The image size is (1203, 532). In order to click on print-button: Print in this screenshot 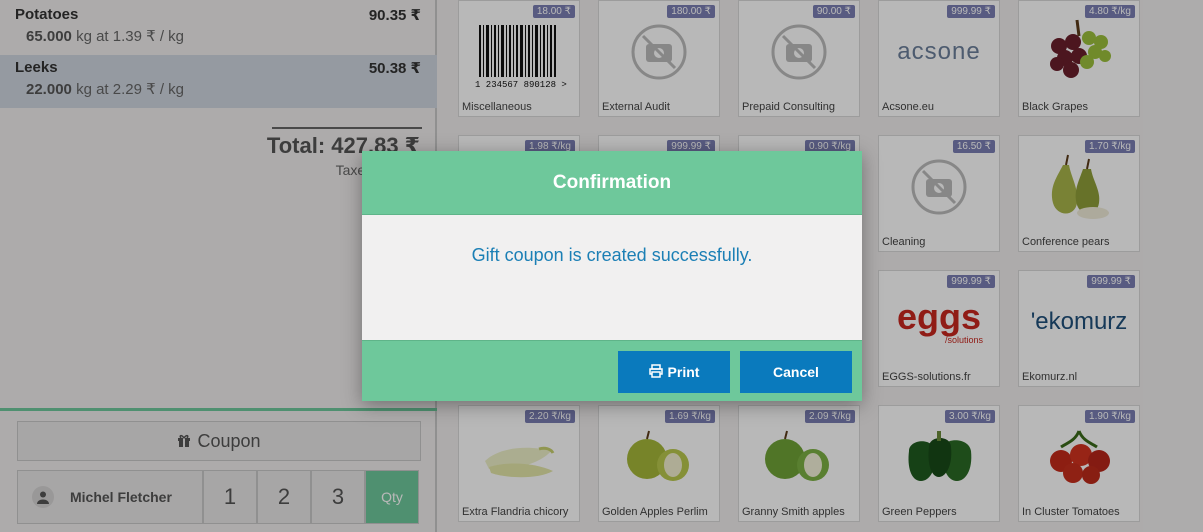, I will do `click(674, 372)`.